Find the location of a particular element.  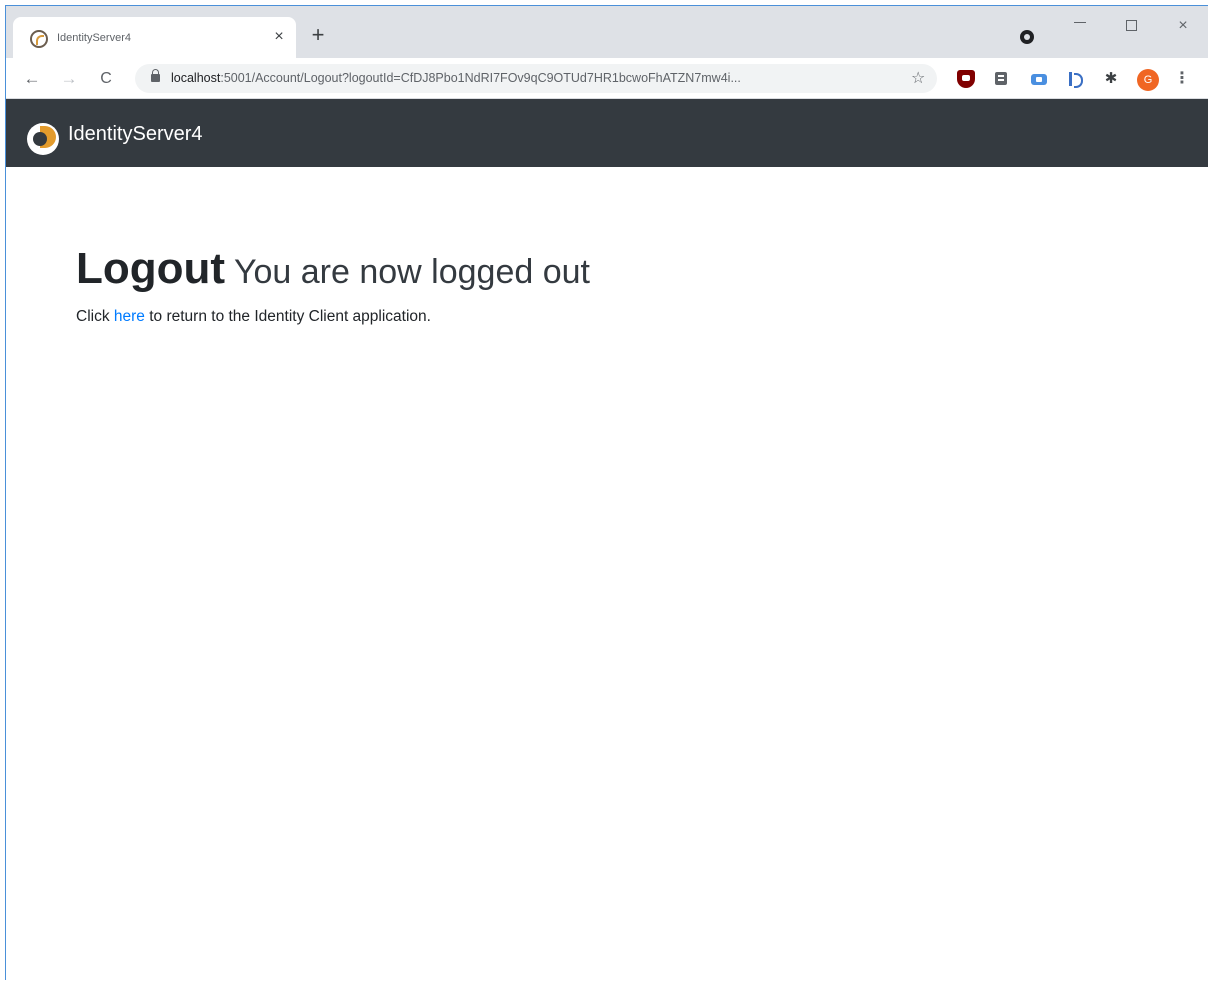

tab-strip: IdentityServer4 × + × is located at coordinates (607, 32).